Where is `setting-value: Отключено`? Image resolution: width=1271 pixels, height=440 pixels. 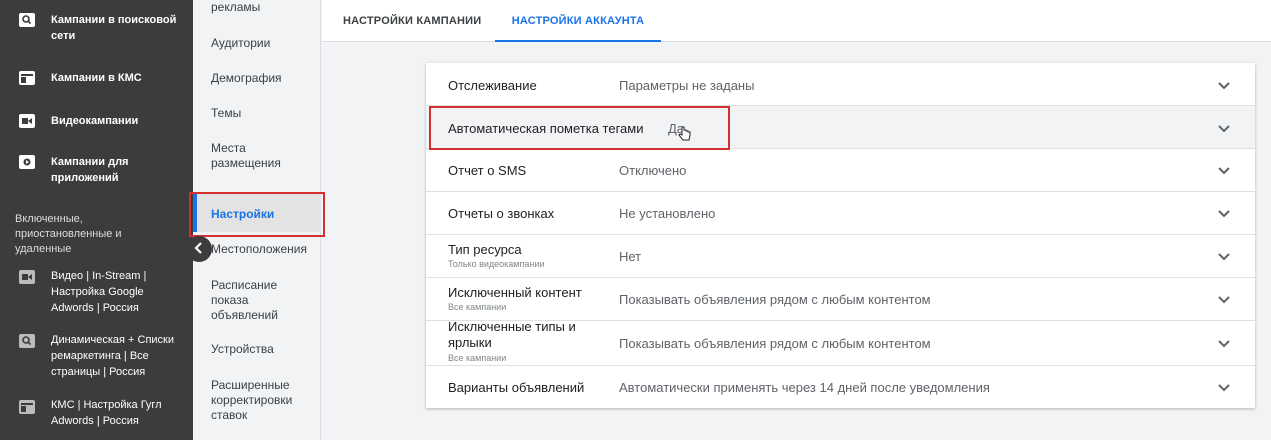
setting-value: Отключено is located at coordinates (653, 170).